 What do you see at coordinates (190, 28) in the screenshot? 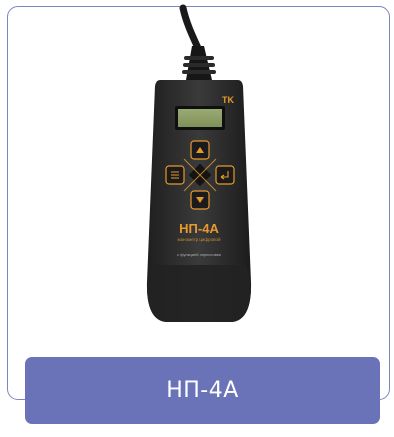
I see `cable` at bounding box center [190, 28].